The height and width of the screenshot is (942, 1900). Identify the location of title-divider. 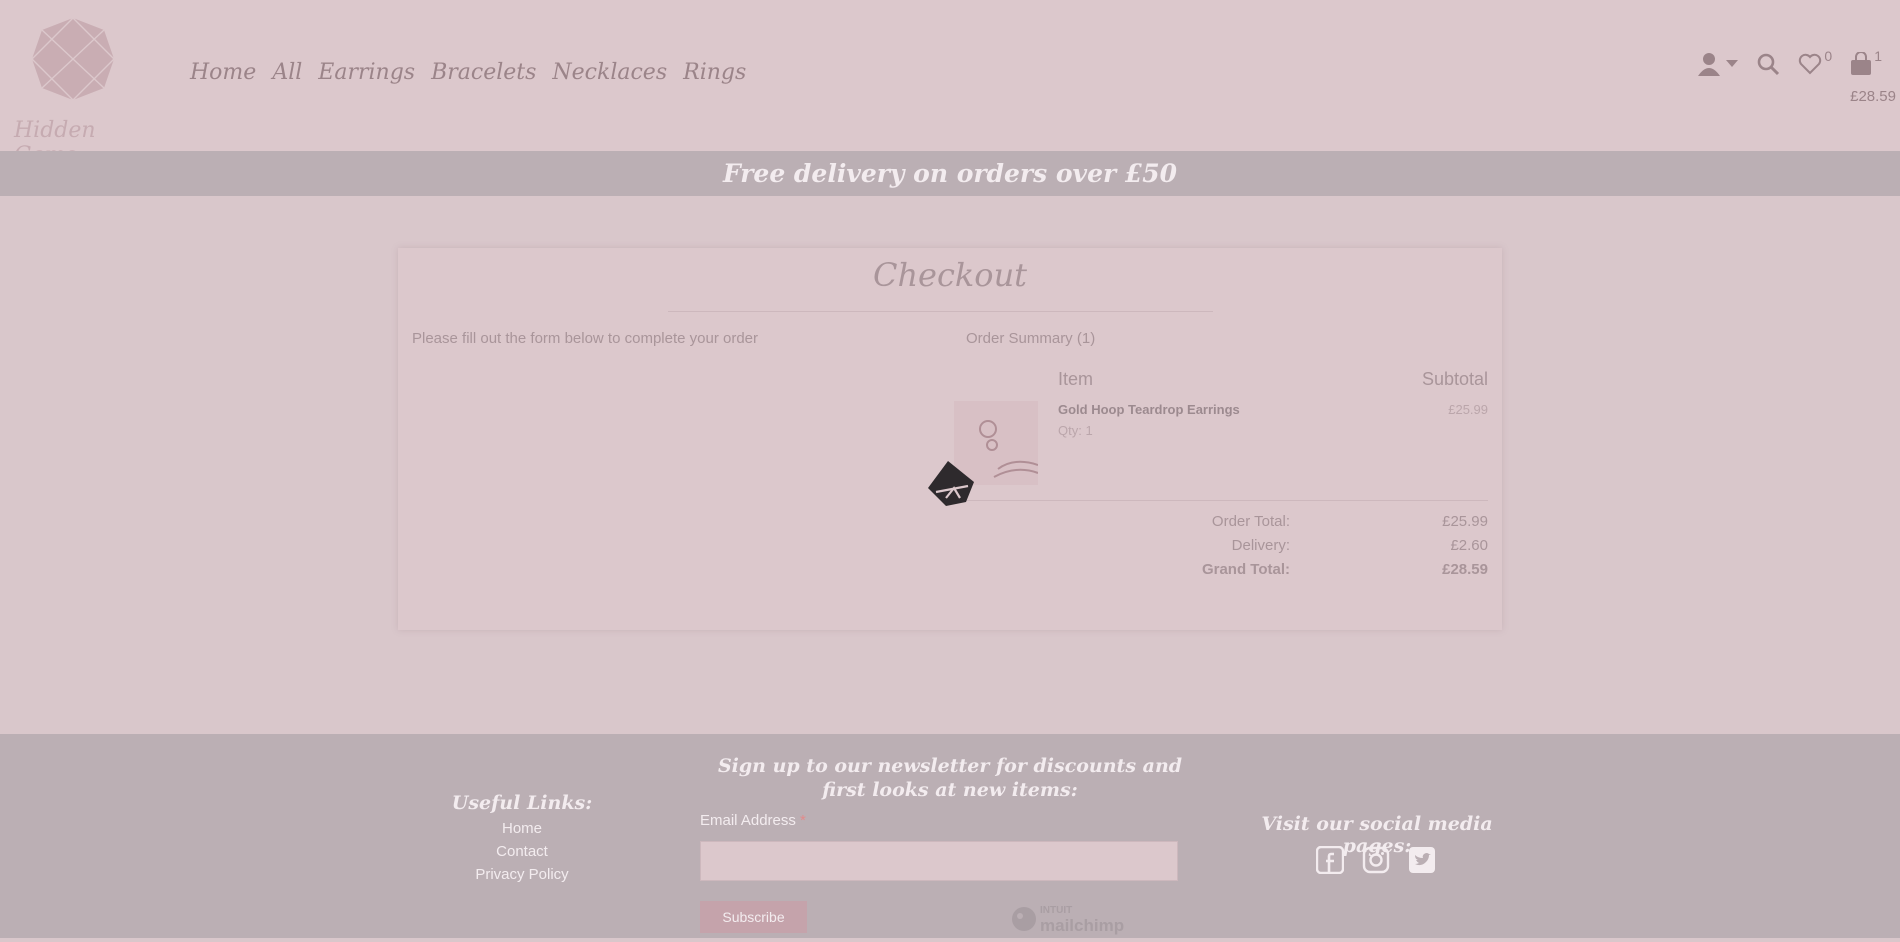
(940, 311).